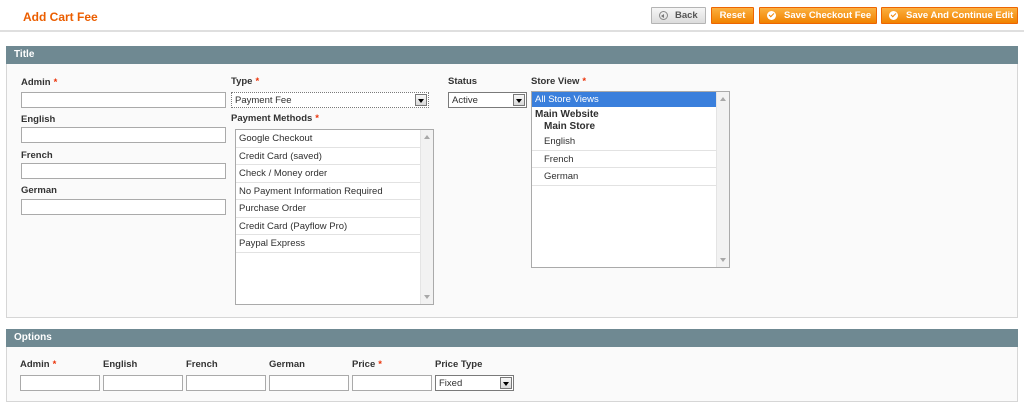 The width and height of the screenshot is (1024, 408). I want to click on options-section-header: Options, so click(512, 338).